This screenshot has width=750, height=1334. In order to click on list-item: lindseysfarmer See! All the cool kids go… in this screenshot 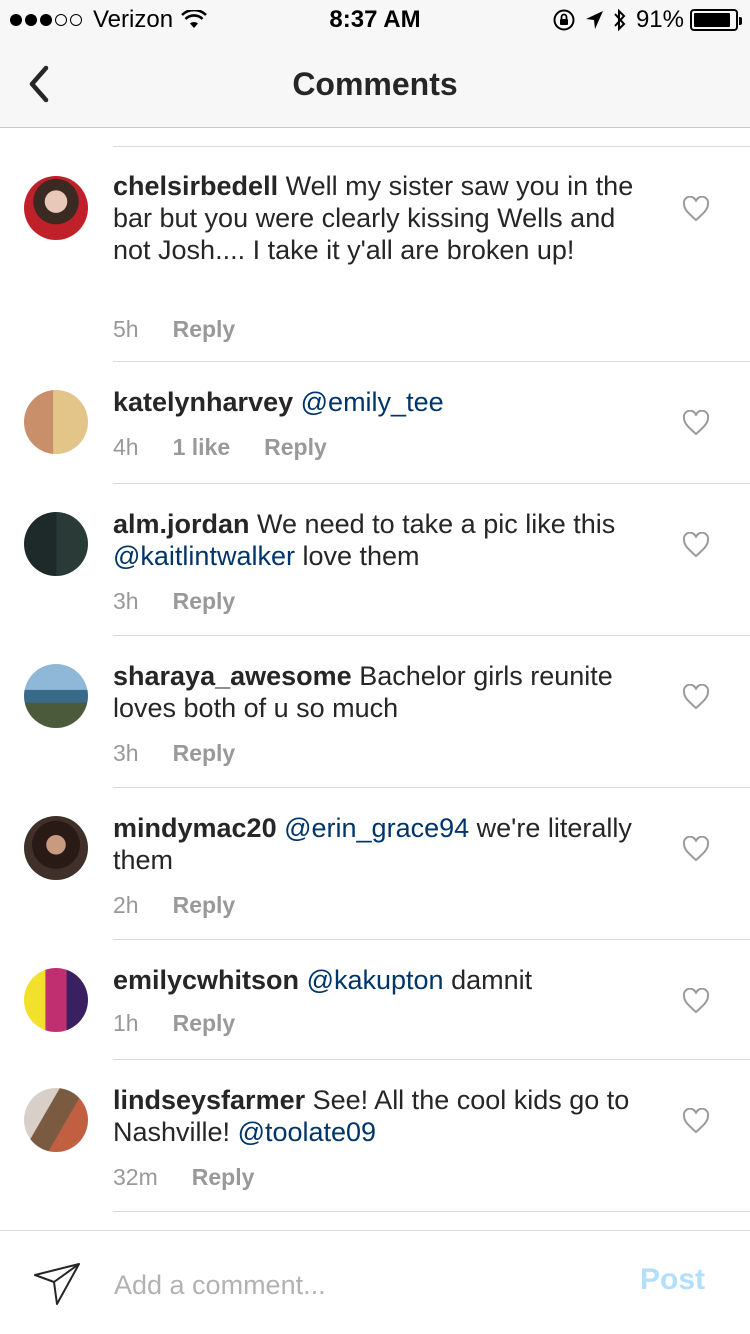, I will do `click(375, 1136)`.